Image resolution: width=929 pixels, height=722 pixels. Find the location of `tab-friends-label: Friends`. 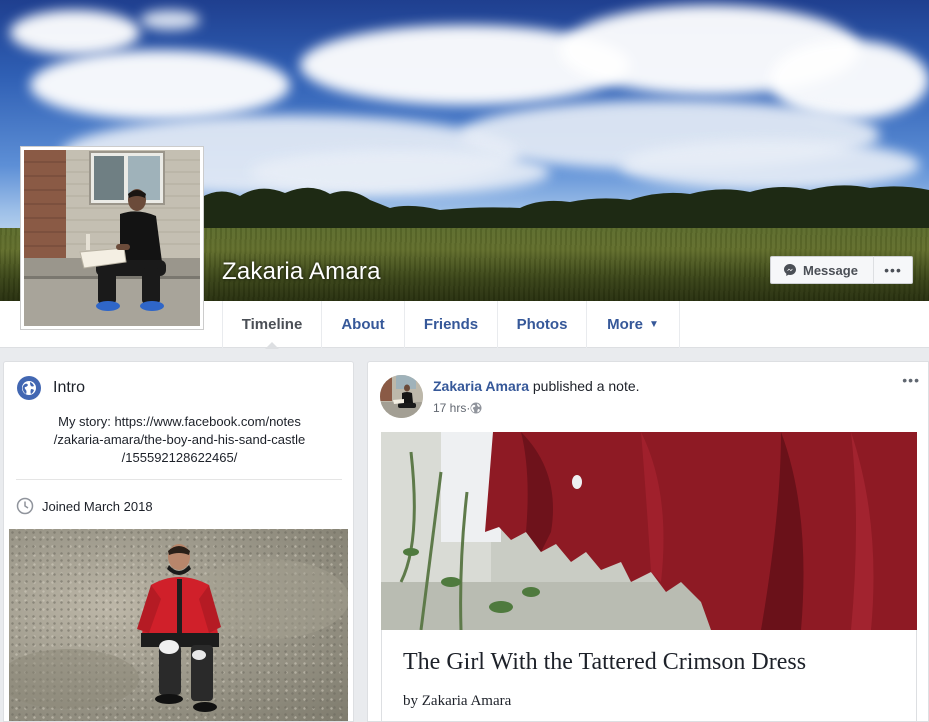

tab-friends-label: Friends is located at coordinates (451, 324).